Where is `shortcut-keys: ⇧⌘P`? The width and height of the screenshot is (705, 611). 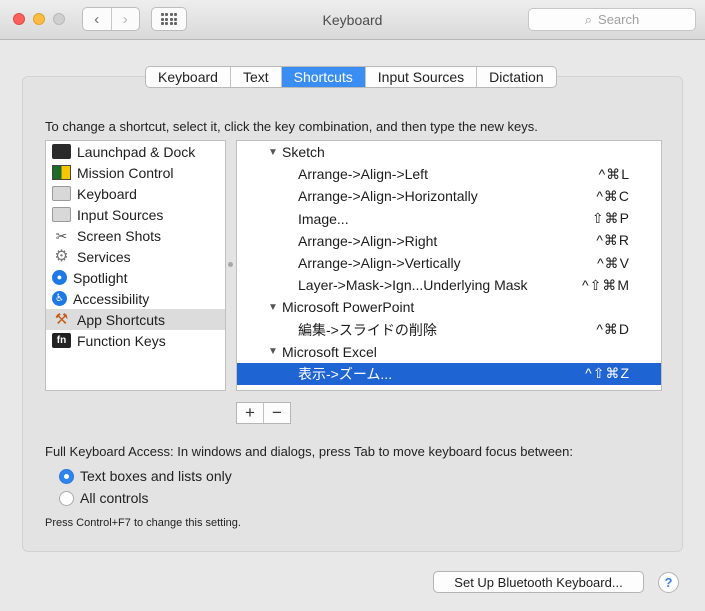
shortcut-keys: ⇧⌘P is located at coordinates (611, 218).